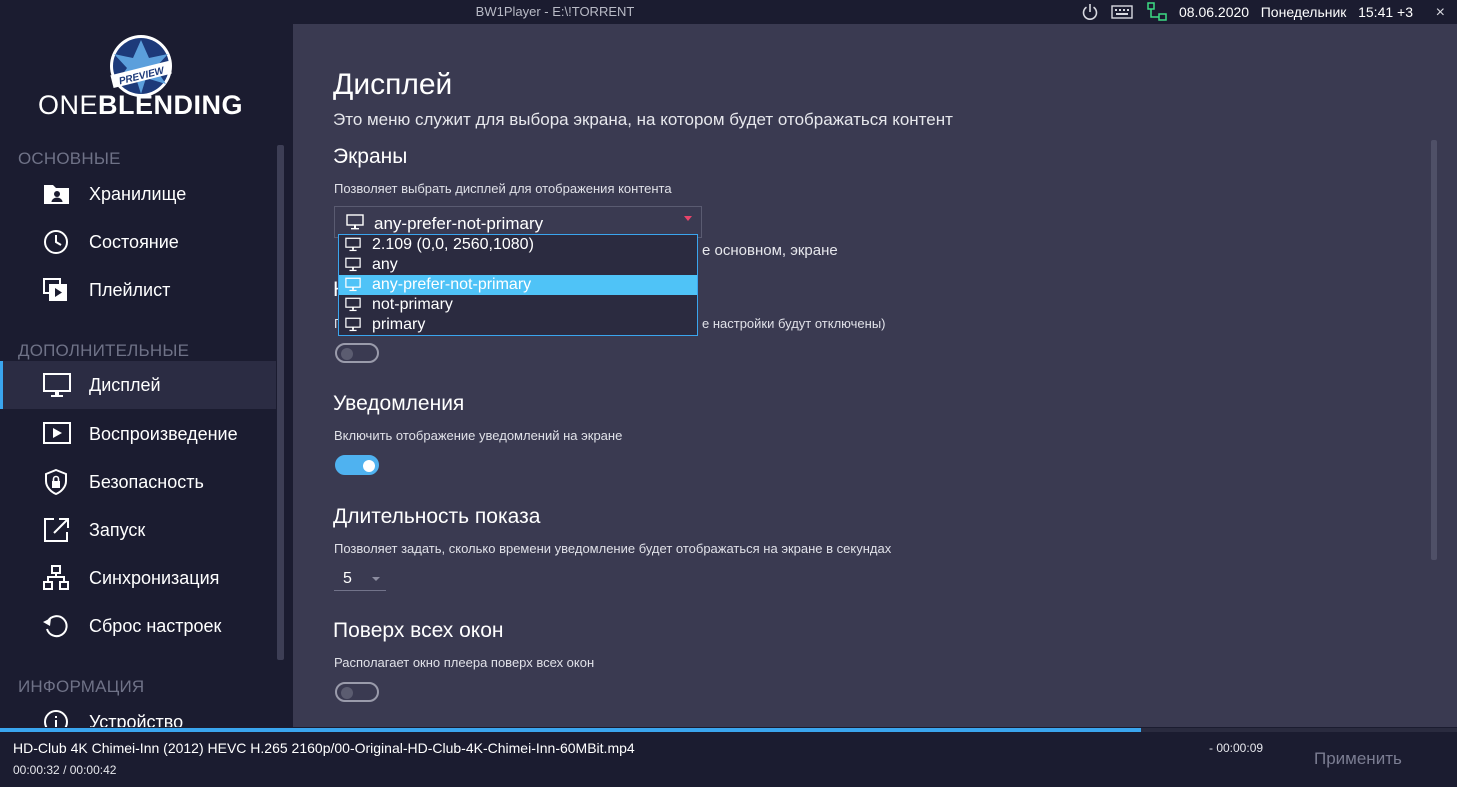  I want to click on datetime: 08.06.2020 Понедельник 15:41 +3, so click(1296, 12).